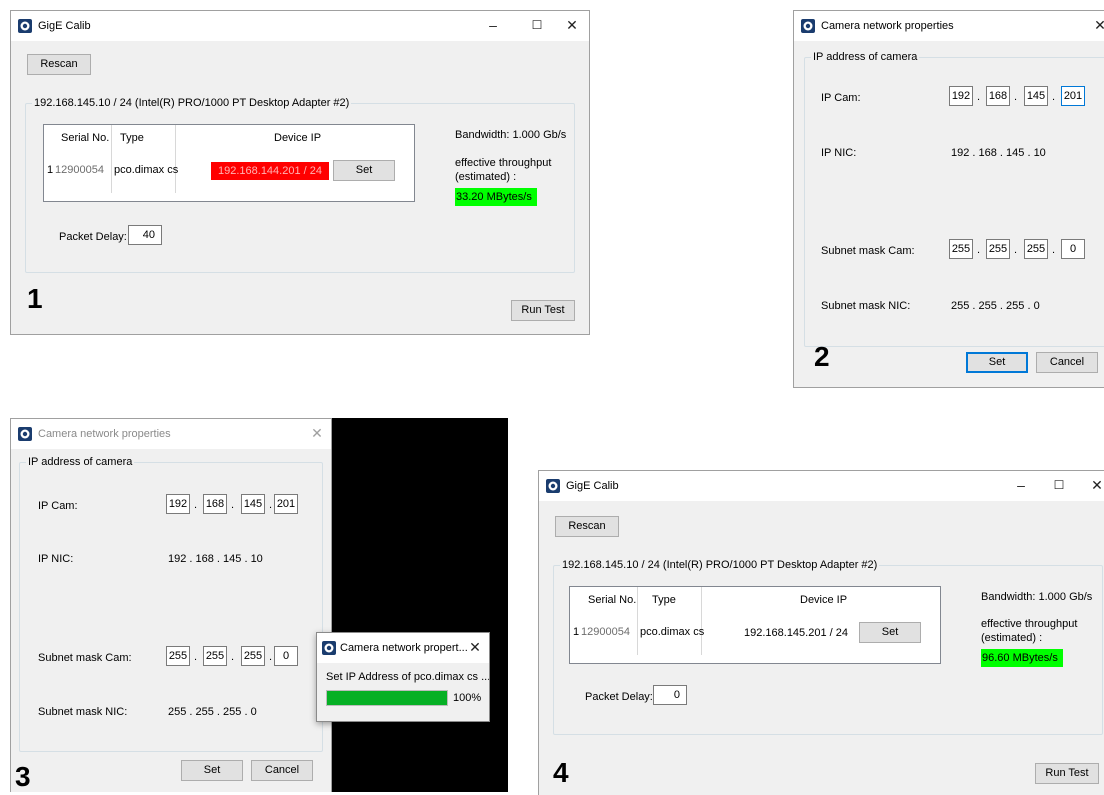 The image size is (1104, 795). Describe the element at coordinates (796, 633) in the screenshot. I see `device-ip-cell: 192.168.145.201 / 24` at that location.